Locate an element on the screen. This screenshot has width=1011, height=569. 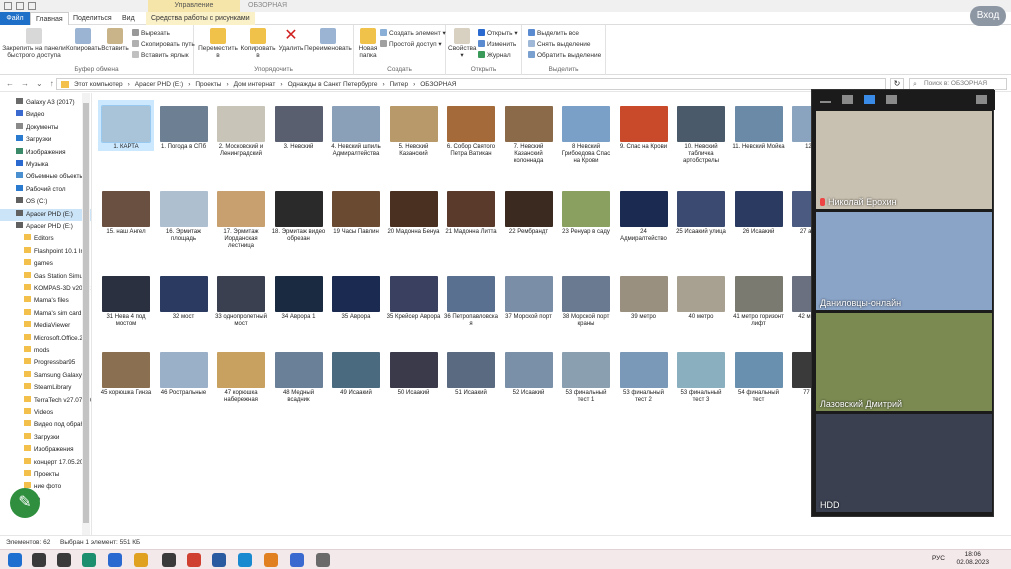
crumb: Проекты is located at coordinates (208, 84).